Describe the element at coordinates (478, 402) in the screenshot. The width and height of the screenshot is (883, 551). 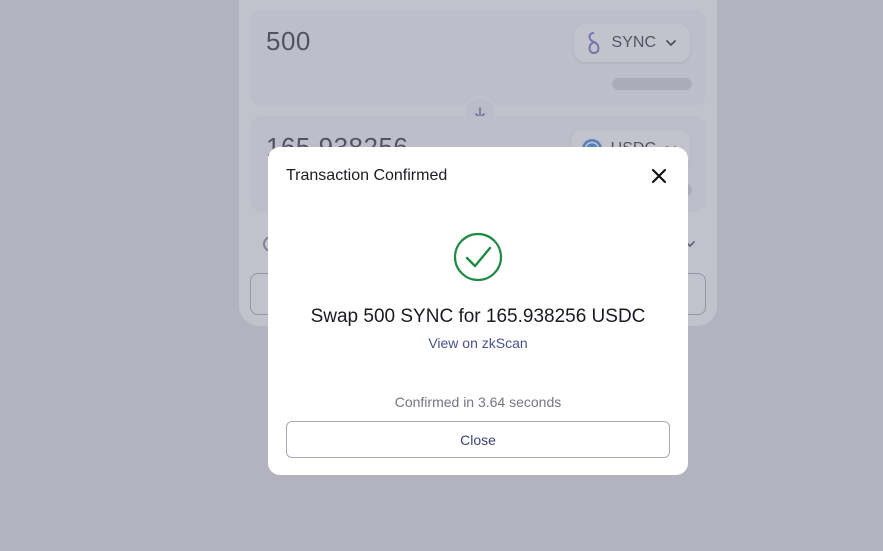
I see `confirmation-time: Confirmed in 3.64 seconds` at that location.